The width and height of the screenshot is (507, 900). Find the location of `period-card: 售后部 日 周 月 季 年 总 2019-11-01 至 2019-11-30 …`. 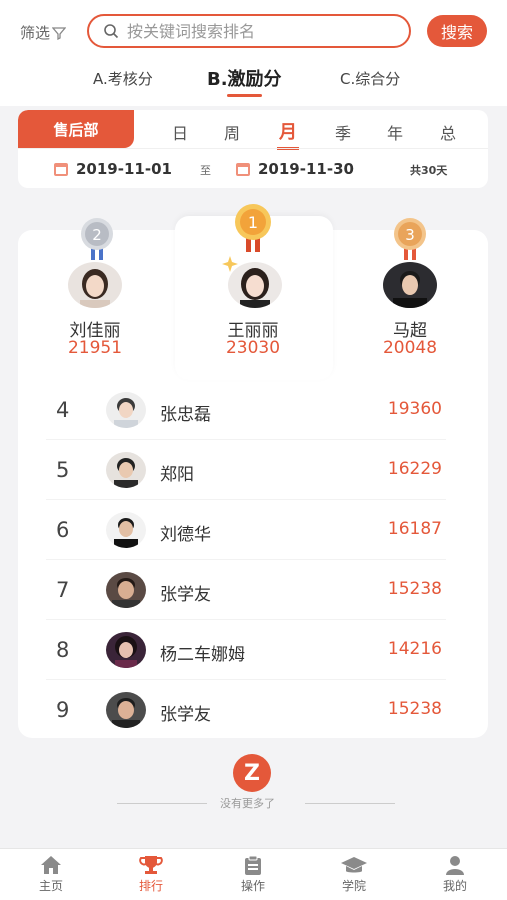

period-card: 售后部 日 周 月 季 年 总 2019-11-01 至 2019-11-30 … is located at coordinates (253, 149).